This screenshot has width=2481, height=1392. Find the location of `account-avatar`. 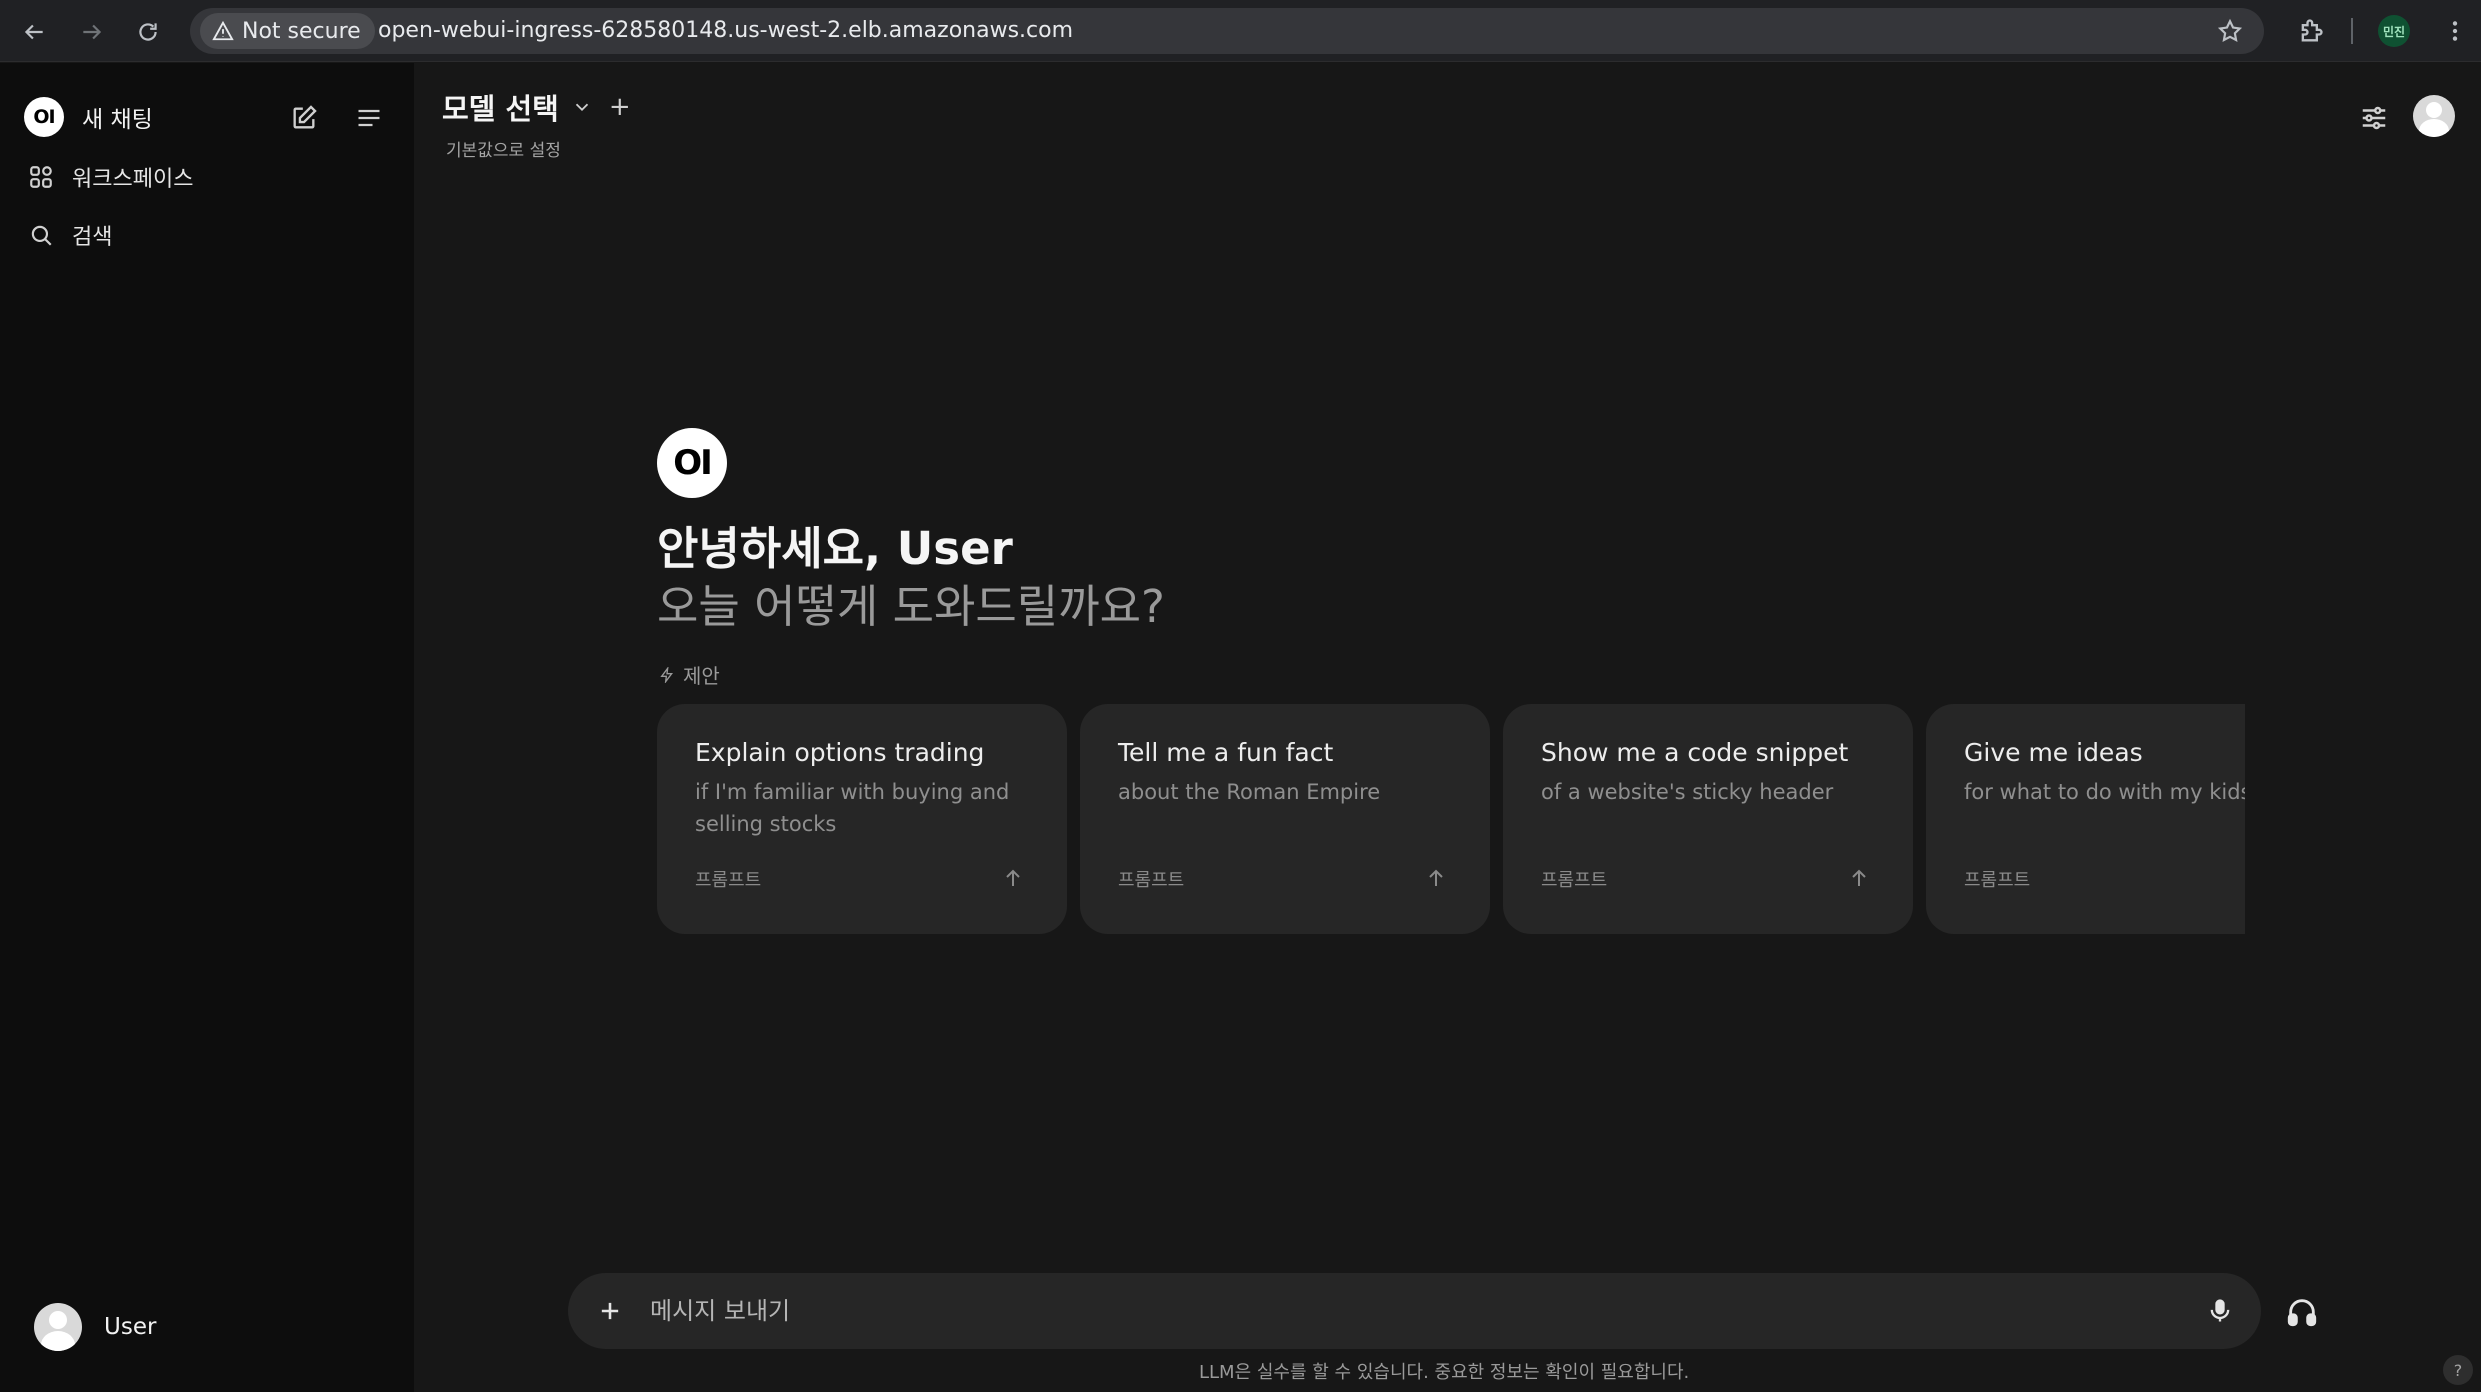

account-avatar is located at coordinates (2434, 116).